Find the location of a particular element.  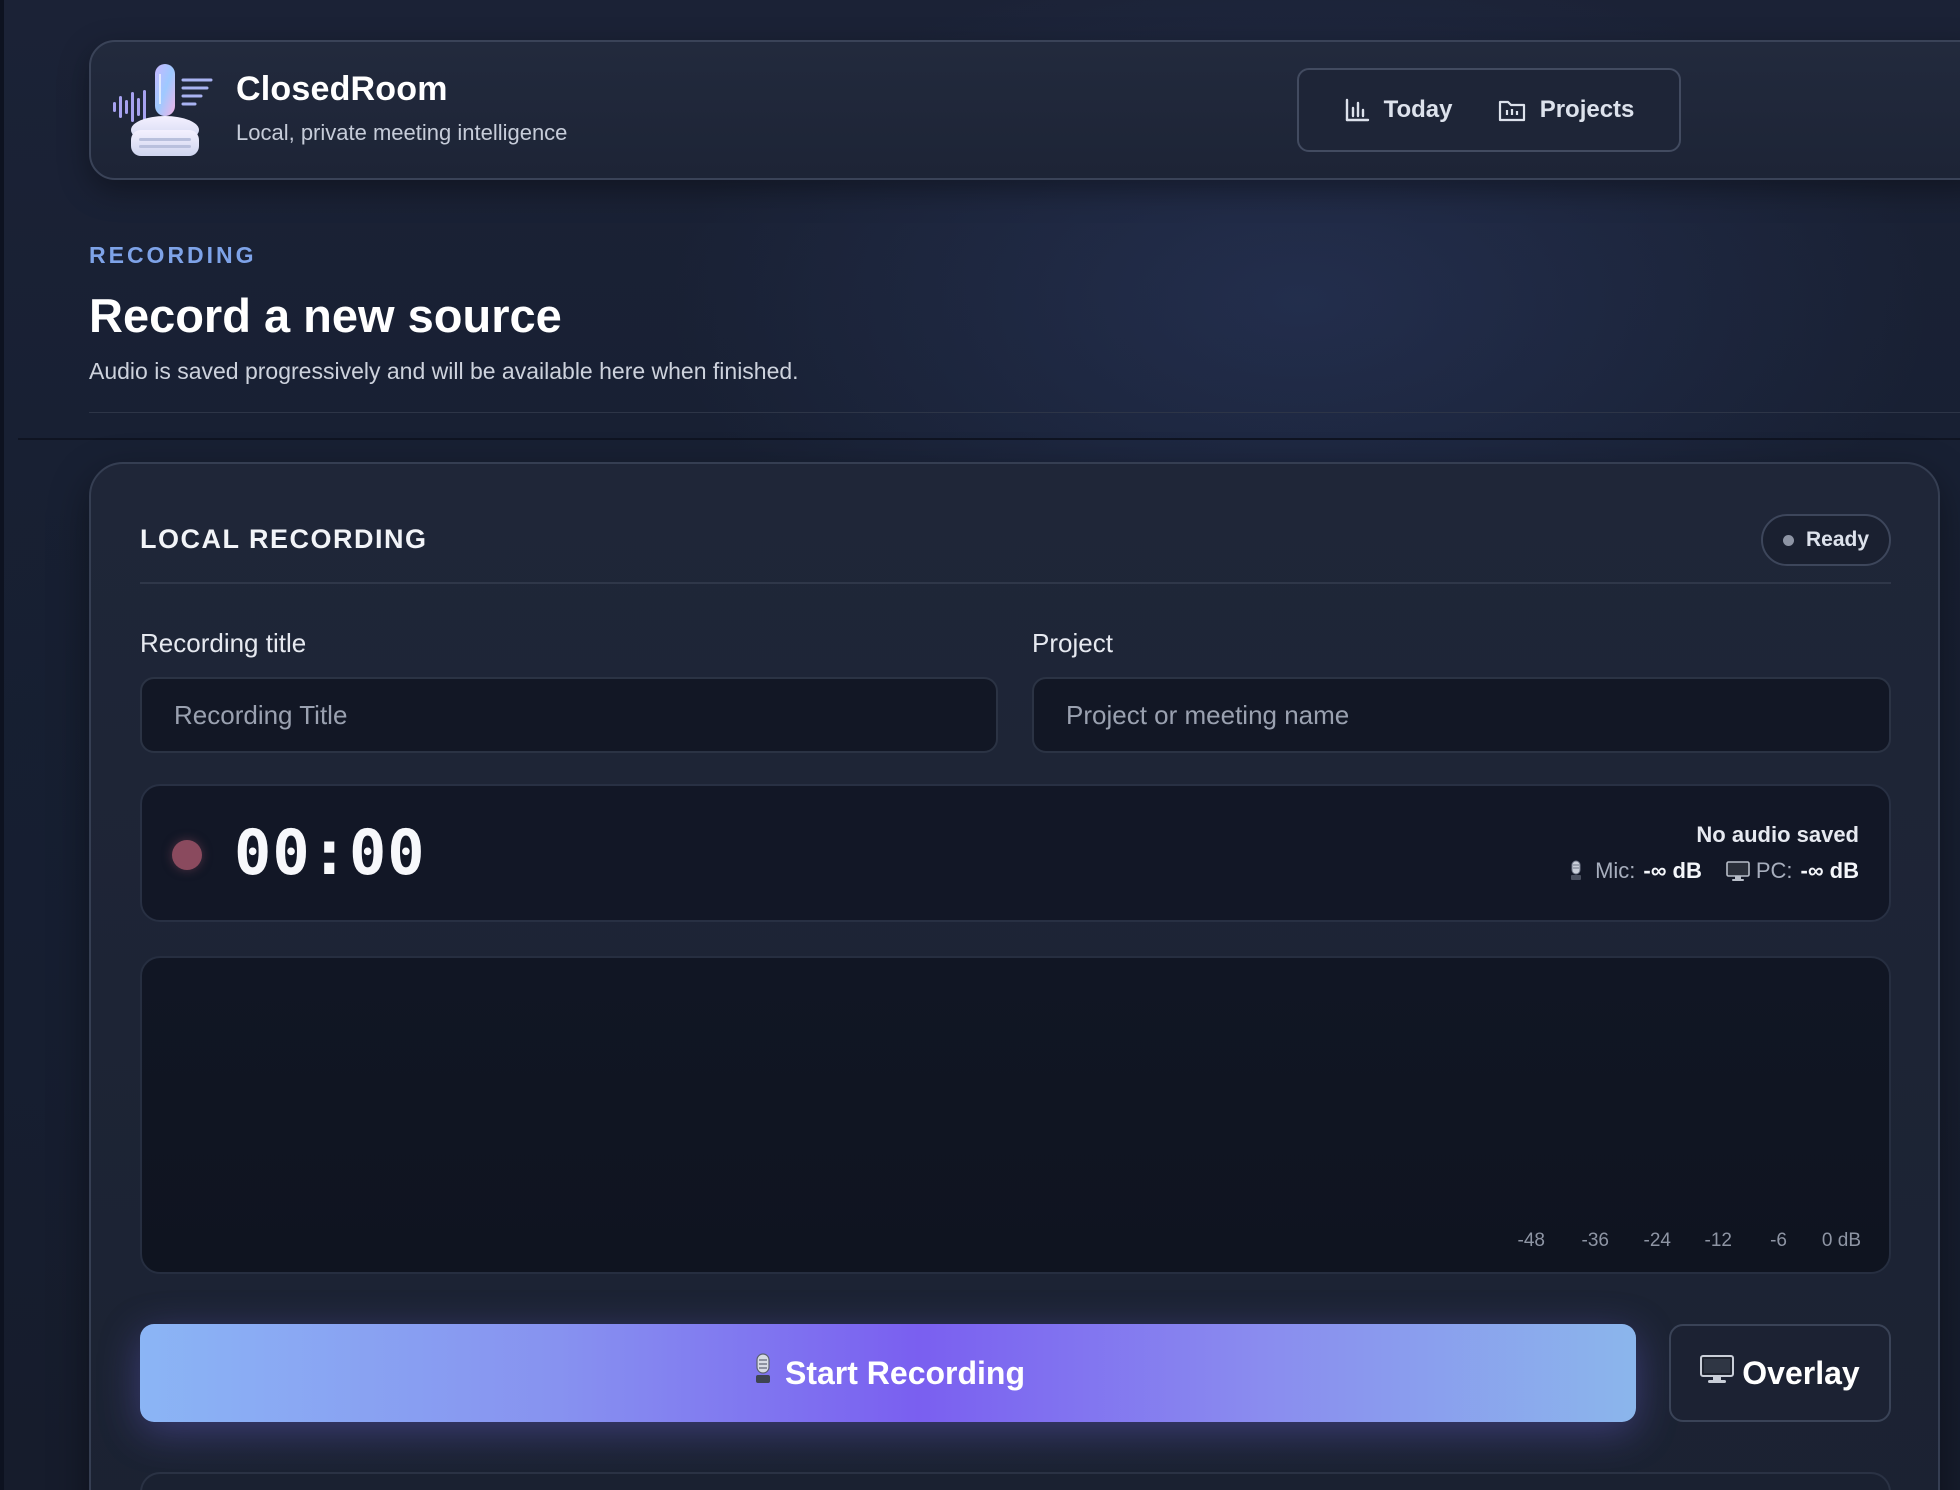

start-recording-button: Start Recording is located at coordinates (888, 1373).